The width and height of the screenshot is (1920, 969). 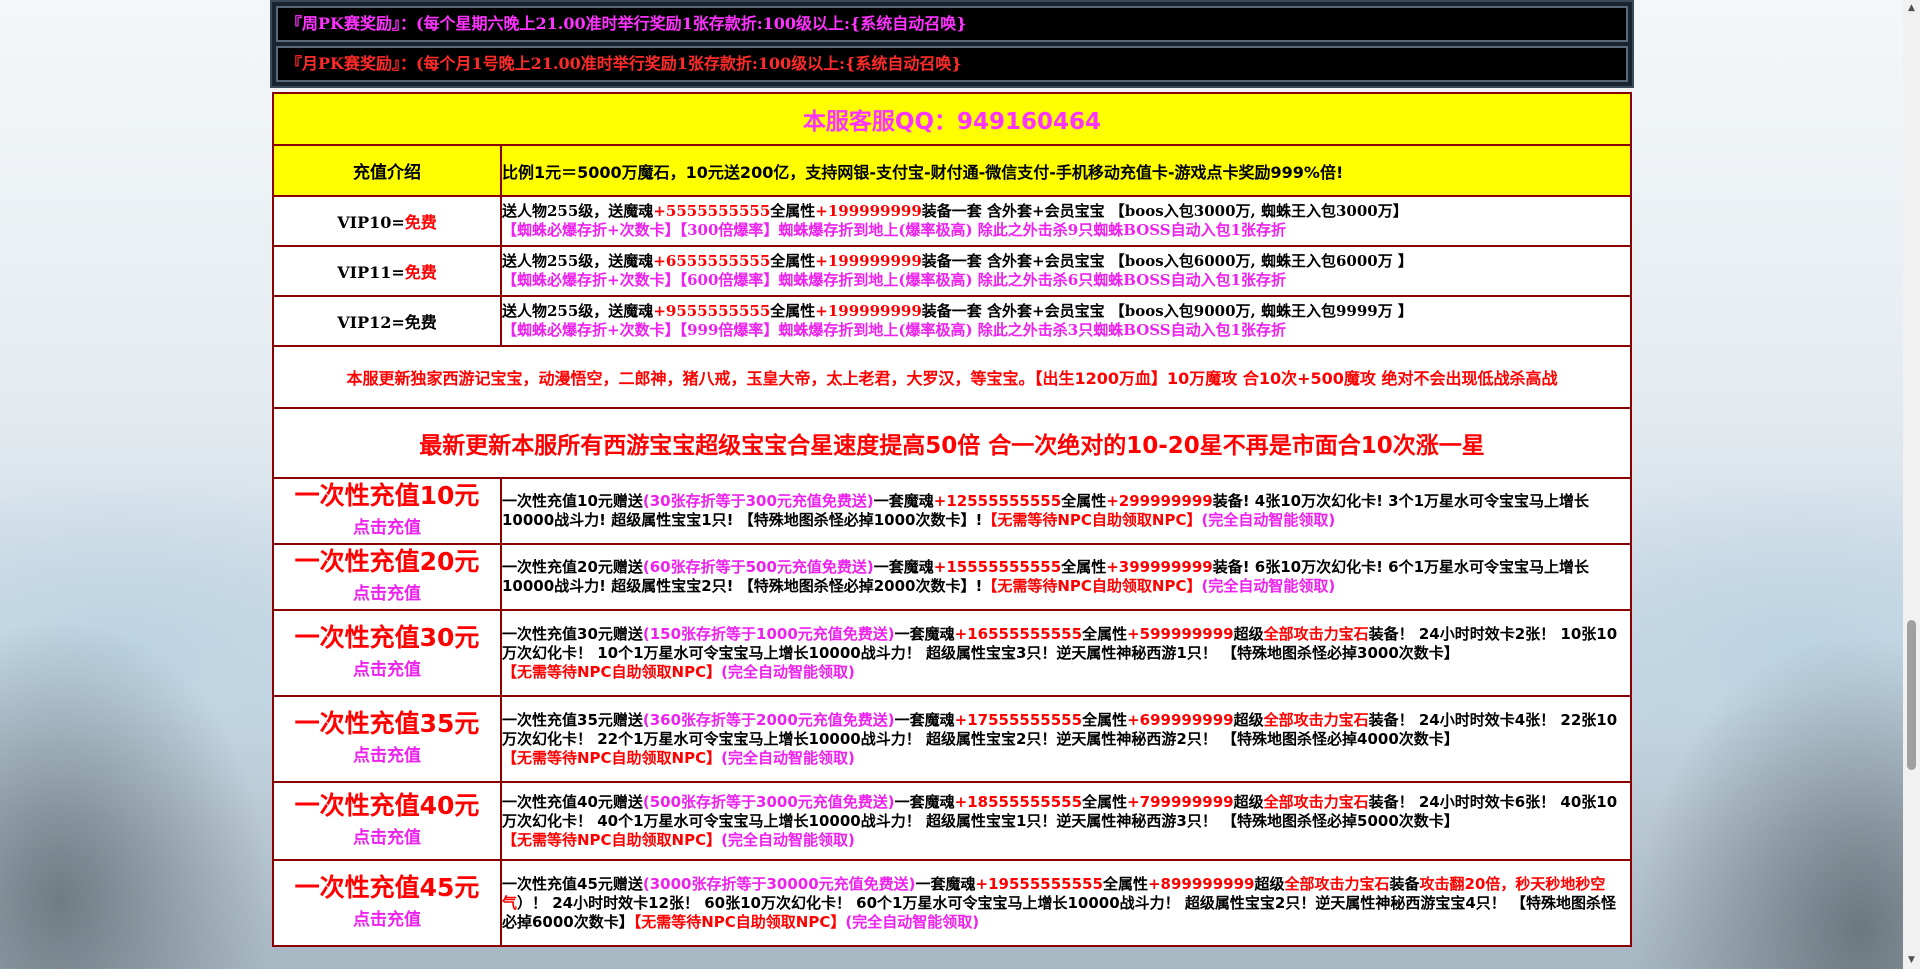 What do you see at coordinates (952, 119) in the screenshot?
I see `service-qq-title: 本服客服QQ：949160464` at bounding box center [952, 119].